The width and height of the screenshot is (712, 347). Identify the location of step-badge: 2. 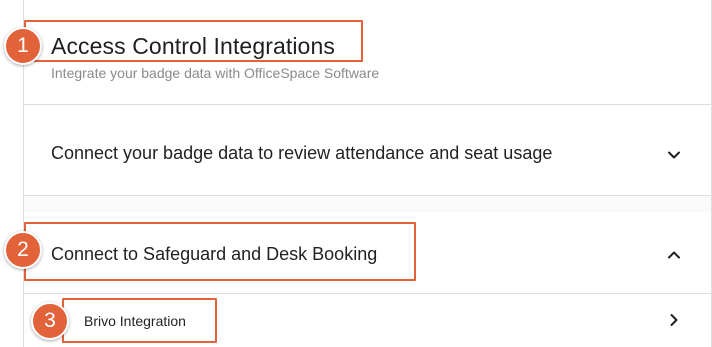
(23, 250).